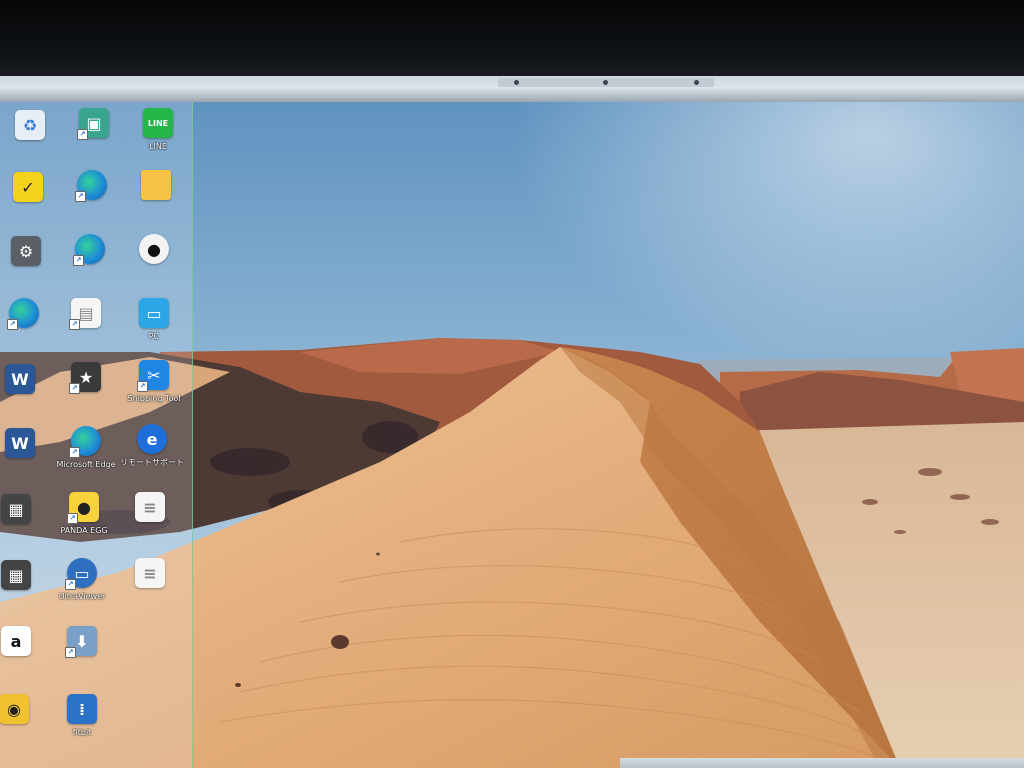 The height and width of the screenshot is (768, 1024). What do you see at coordinates (152, 455) in the screenshot?
I see `desktop-icon-remote-support: e リモートサポート` at bounding box center [152, 455].